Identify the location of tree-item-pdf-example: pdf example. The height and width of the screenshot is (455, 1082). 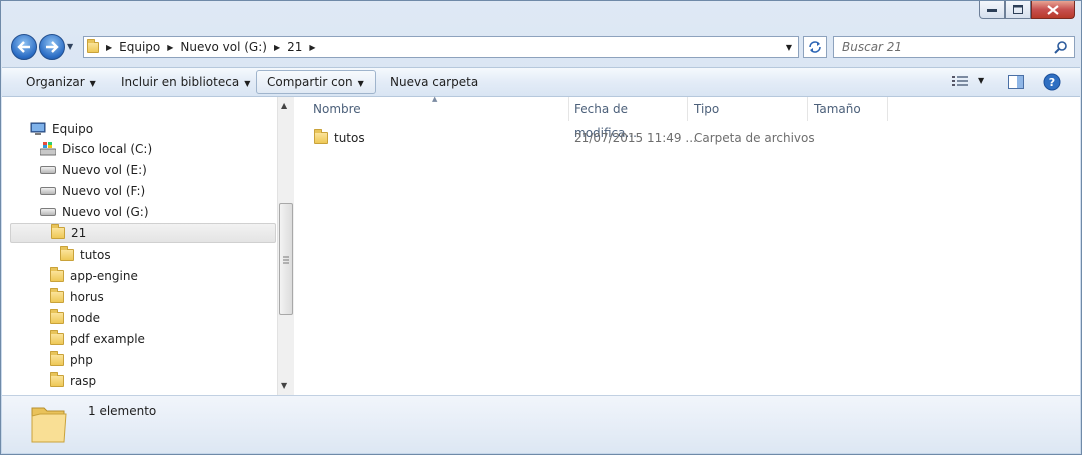
(97, 339).